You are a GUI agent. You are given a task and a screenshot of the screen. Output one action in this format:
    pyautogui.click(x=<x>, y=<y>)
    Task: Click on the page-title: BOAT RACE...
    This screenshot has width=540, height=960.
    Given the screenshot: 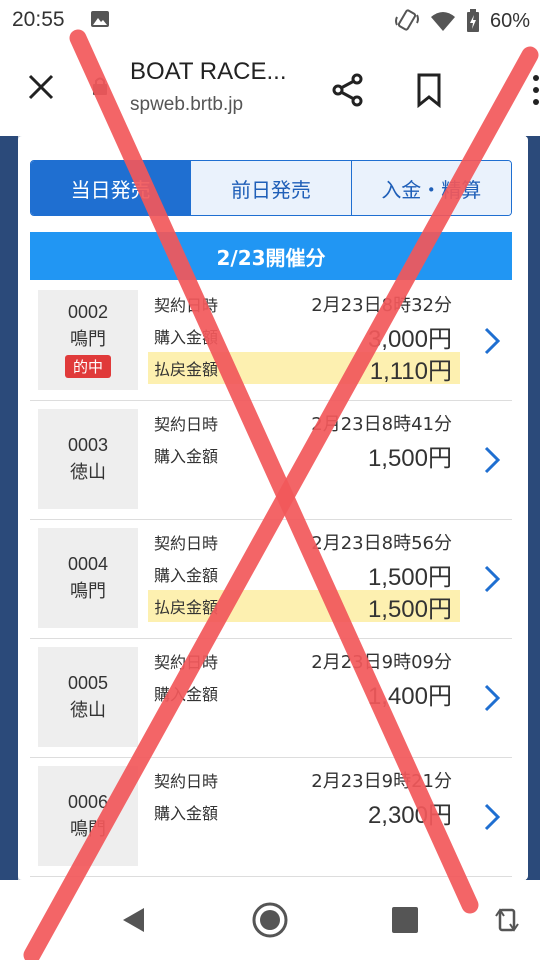 What is the action you would take?
    pyautogui.click(x=208, y=71)
    